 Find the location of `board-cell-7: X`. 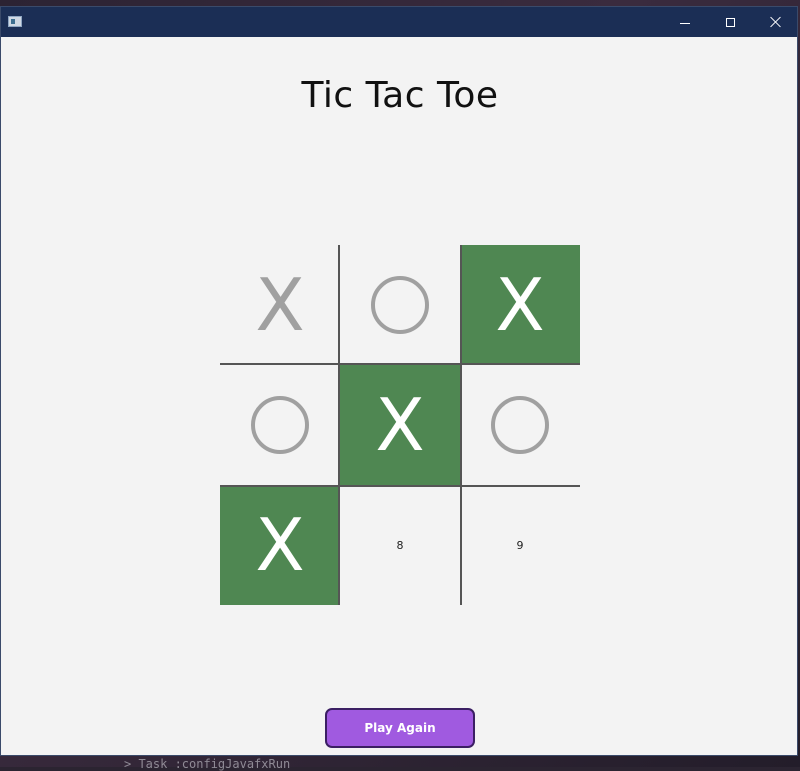

board-cell-7: X is located at coordinates (280, 545).